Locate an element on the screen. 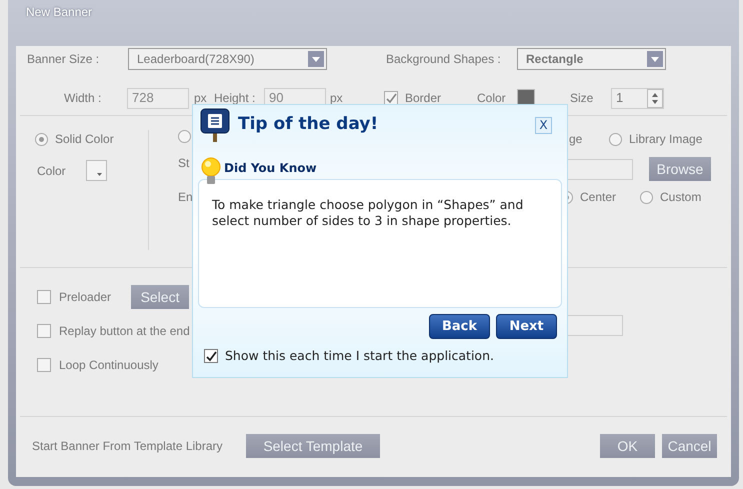 The width and height of the screenshot is (743, 489). field-label: Background Shapes : is located at coordinates (444, 59).